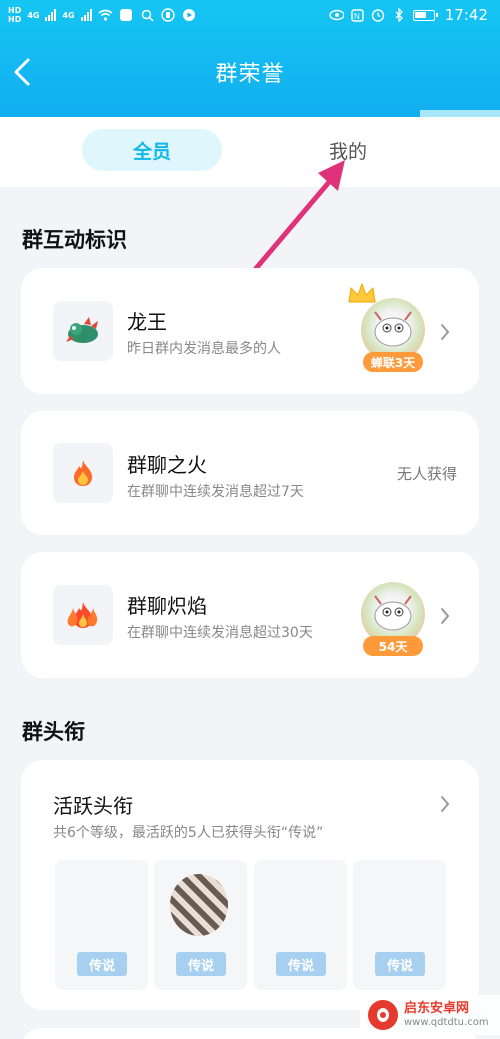 The width and height of the screenshot is (500, 1039). Describe the element at coordinates (204, 349) in the screenshot. I see `badge-desc: 昨日群内发消息最多的人` at that location.